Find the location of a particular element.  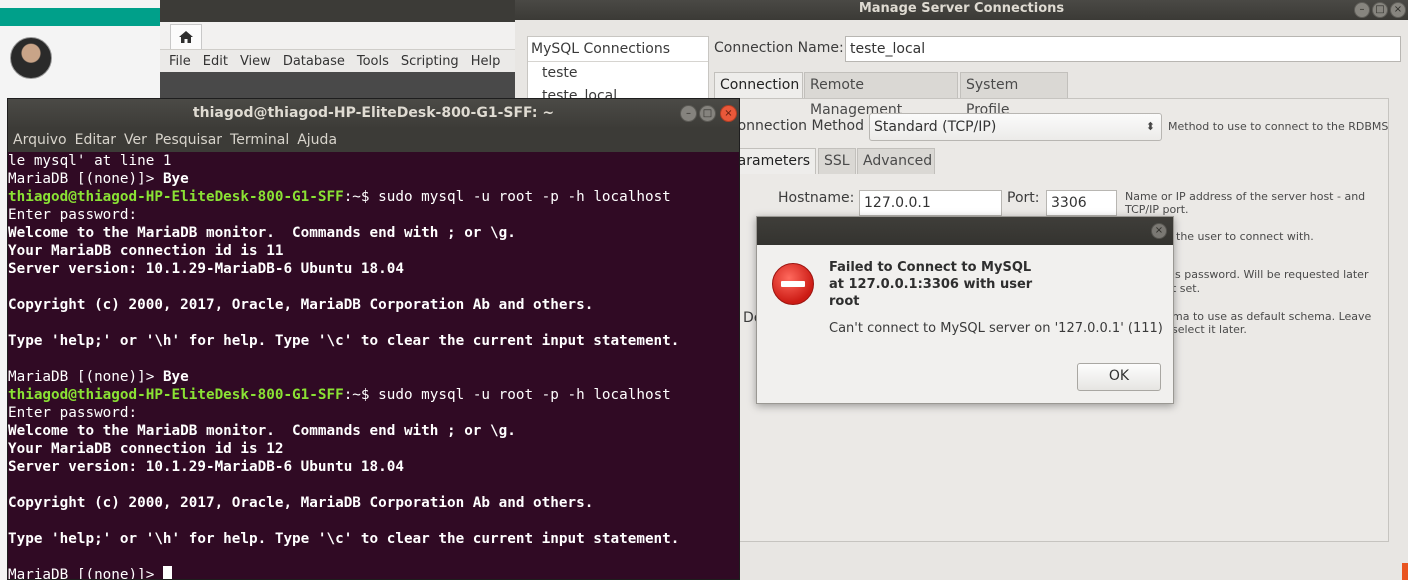

menu-pesquisar: Pesquisar is located at coordinates (188, 140).